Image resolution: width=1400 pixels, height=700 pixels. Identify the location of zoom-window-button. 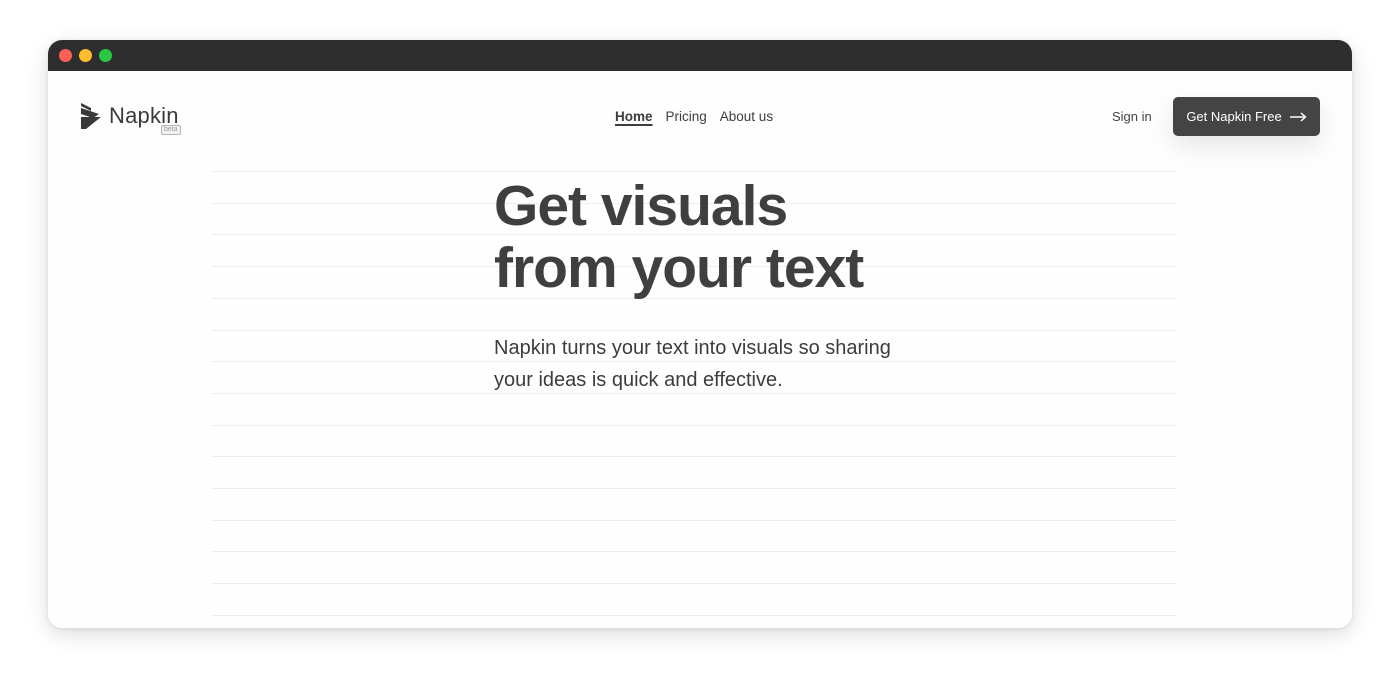
(105, 55).